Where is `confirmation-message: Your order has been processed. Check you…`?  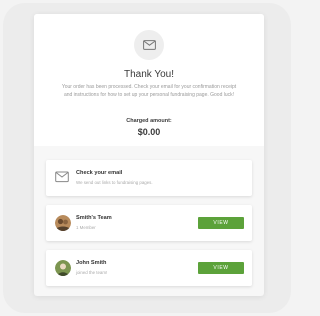 confirmation-message: Your order has been processed. Check you… is located at coordinates (149, 91).